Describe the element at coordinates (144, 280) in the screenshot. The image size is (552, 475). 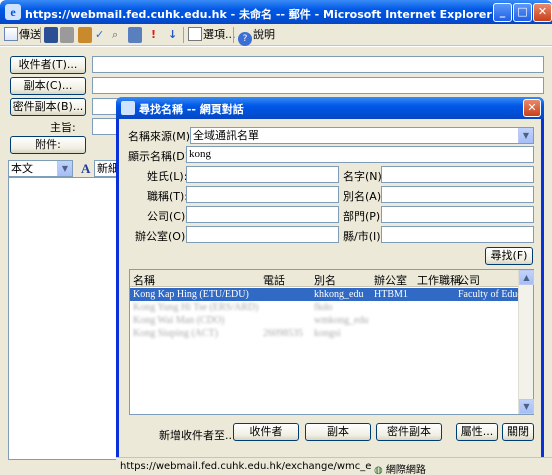
I see `column-header-name: 名稱` at that location.